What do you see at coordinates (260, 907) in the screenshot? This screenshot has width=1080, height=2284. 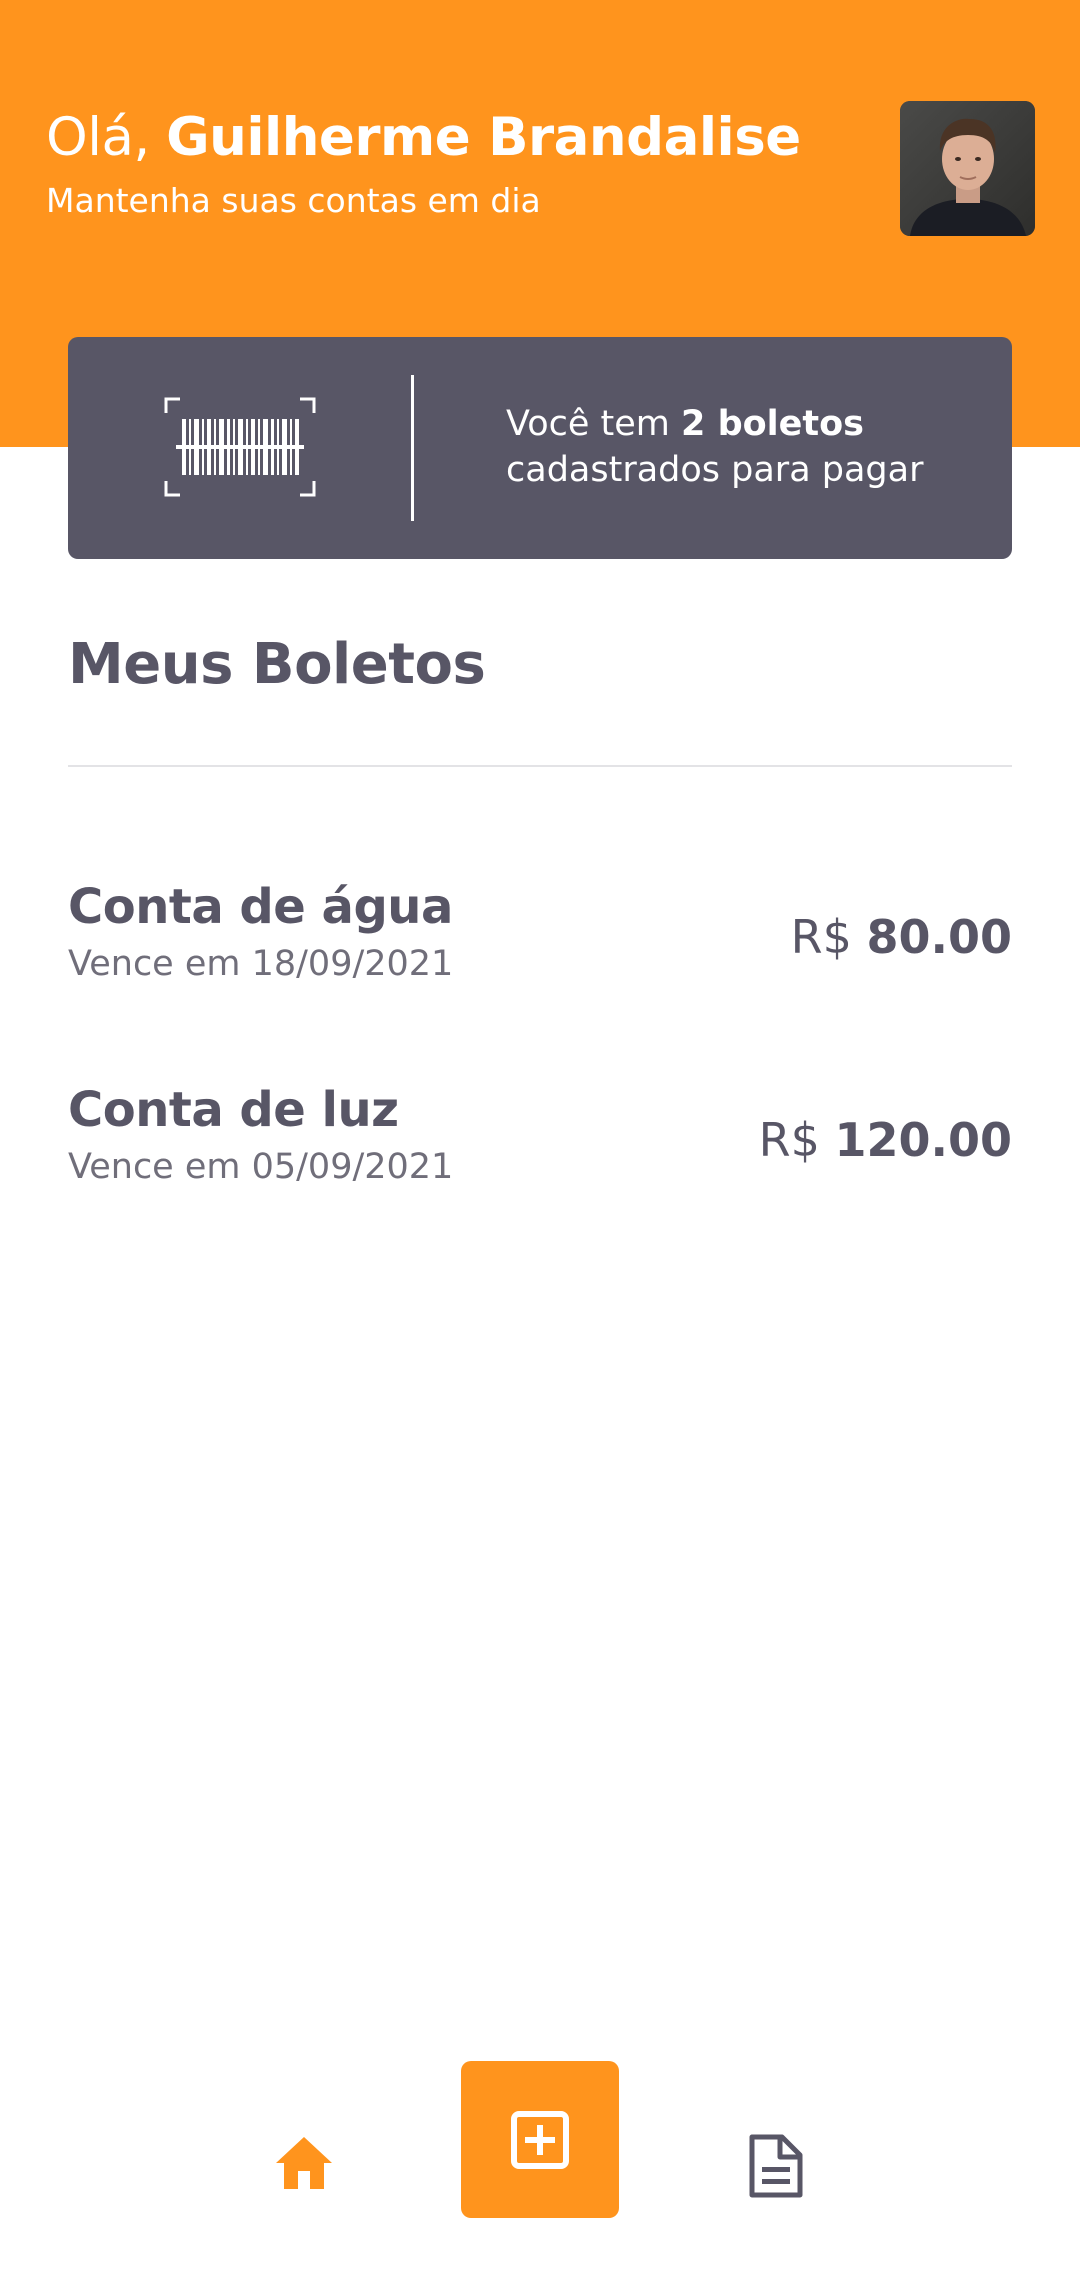 I see `boleto-name: Conta de água` at bounding box center [260, 907].